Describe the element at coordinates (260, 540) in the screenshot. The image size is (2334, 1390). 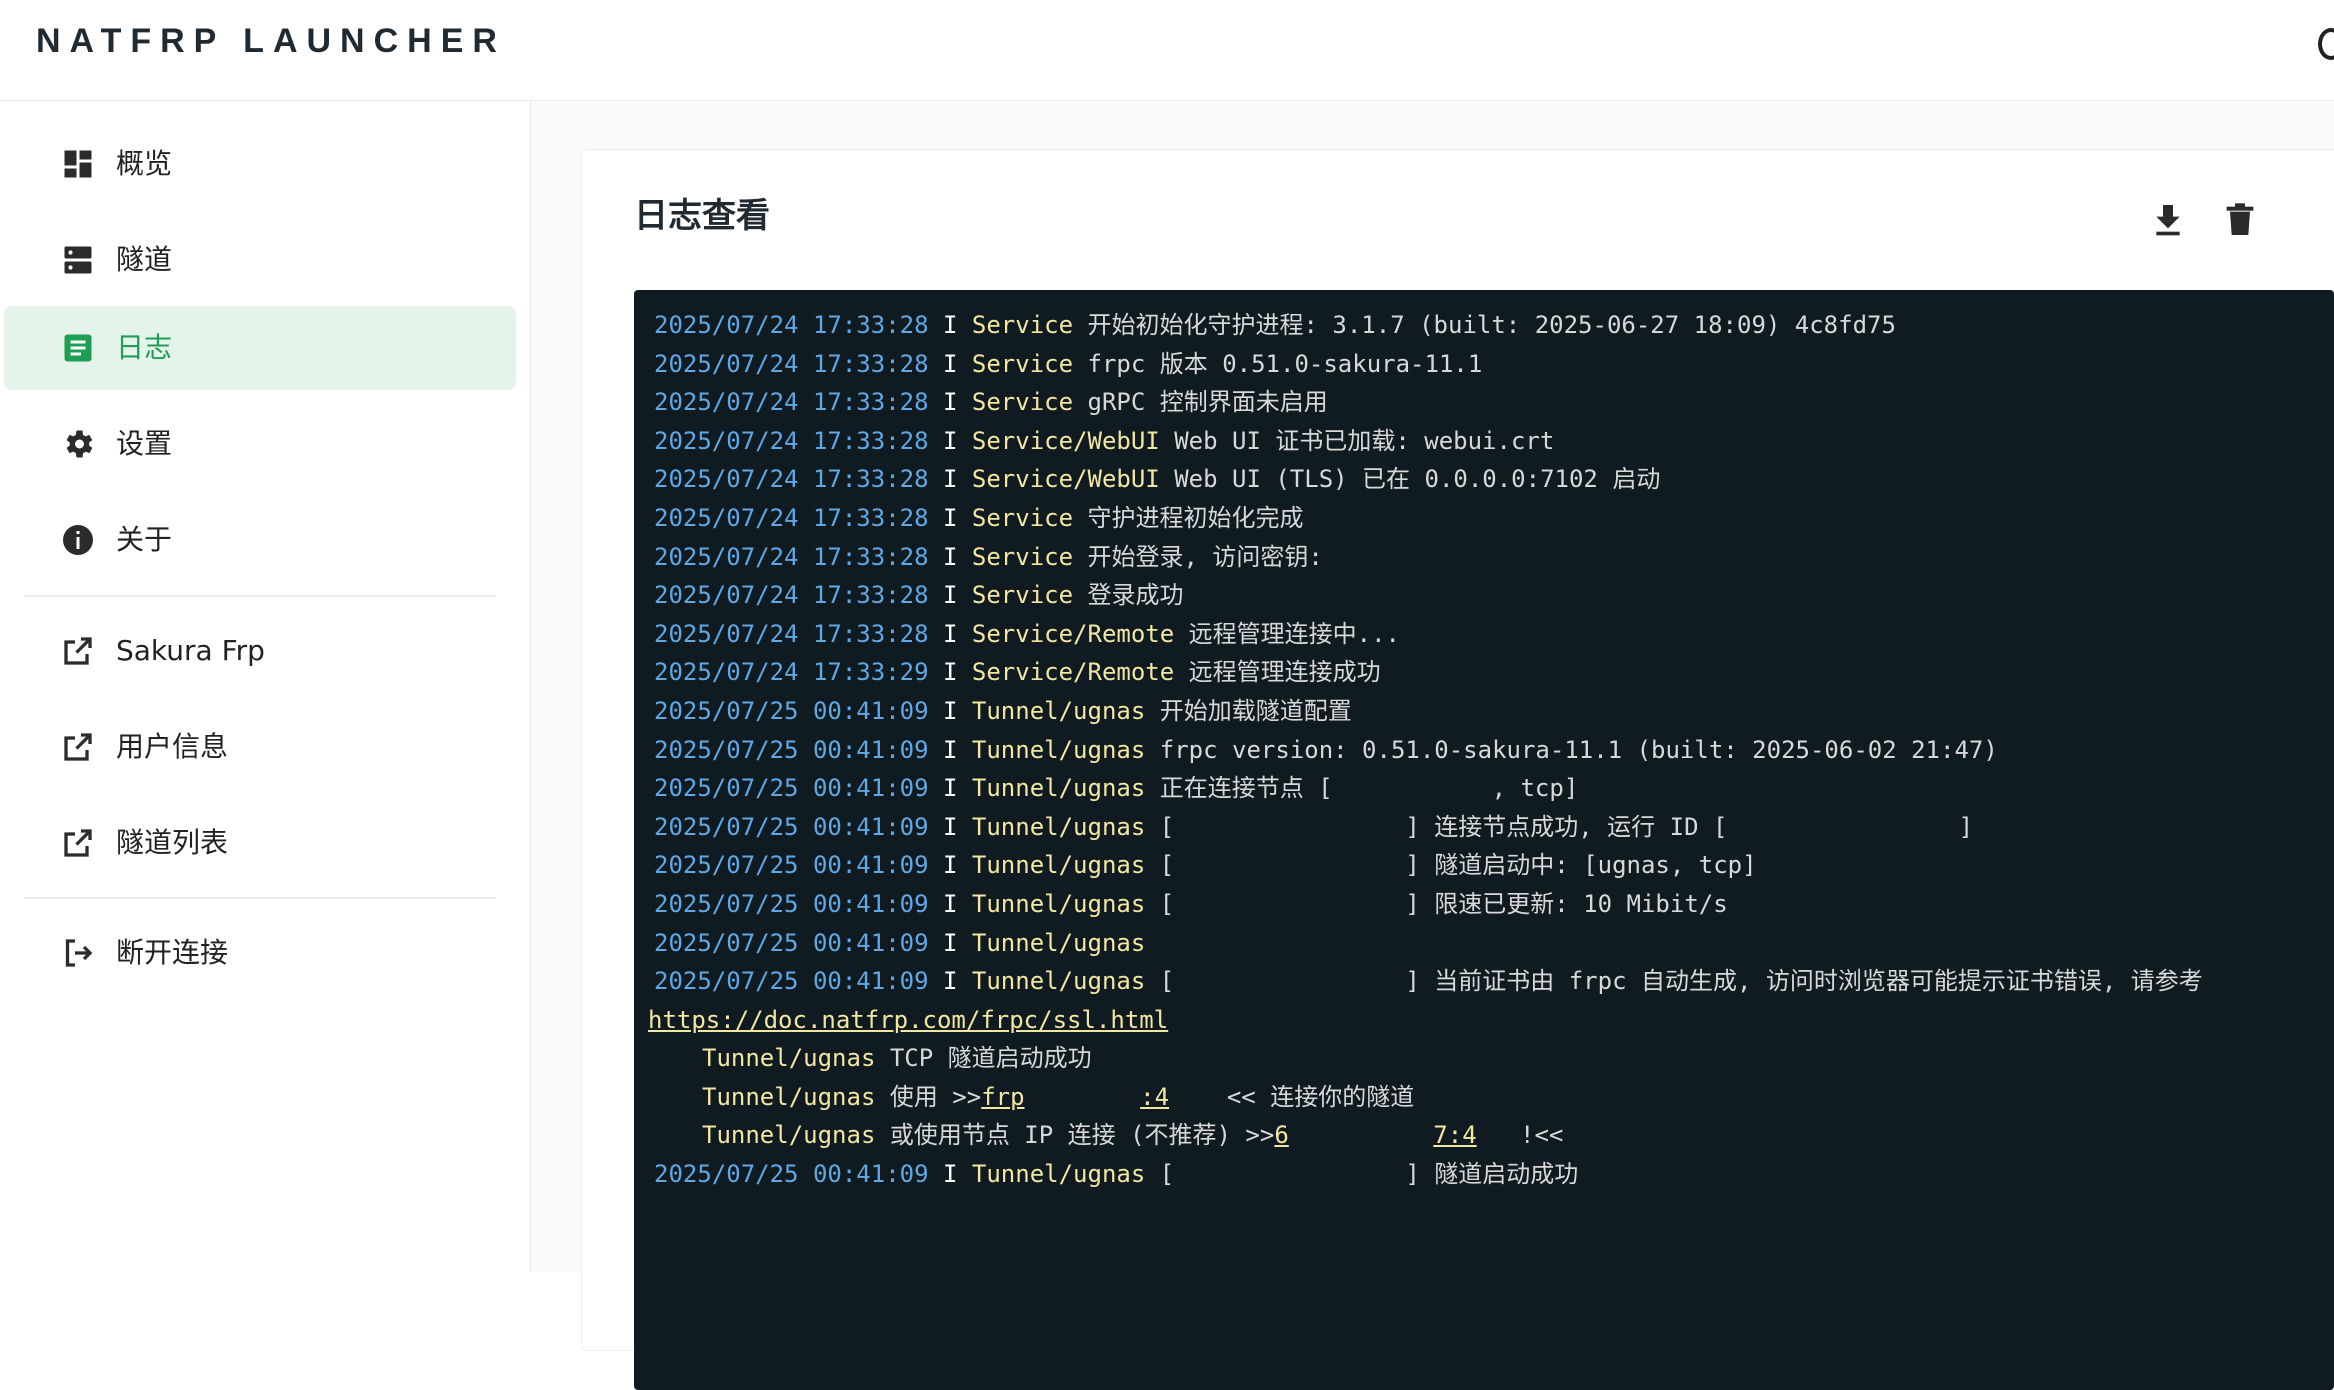
I see `sidebar-item-about: 关于` at that location.